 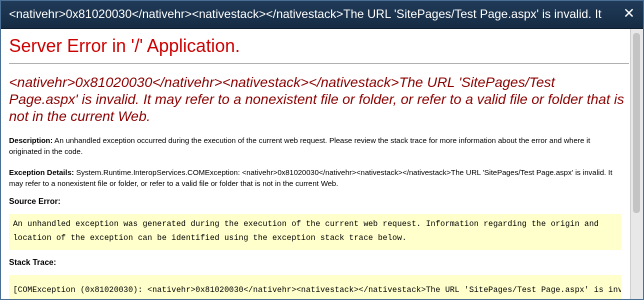 I want to click on scrollbar-thumb, so click(x=636, y=123).